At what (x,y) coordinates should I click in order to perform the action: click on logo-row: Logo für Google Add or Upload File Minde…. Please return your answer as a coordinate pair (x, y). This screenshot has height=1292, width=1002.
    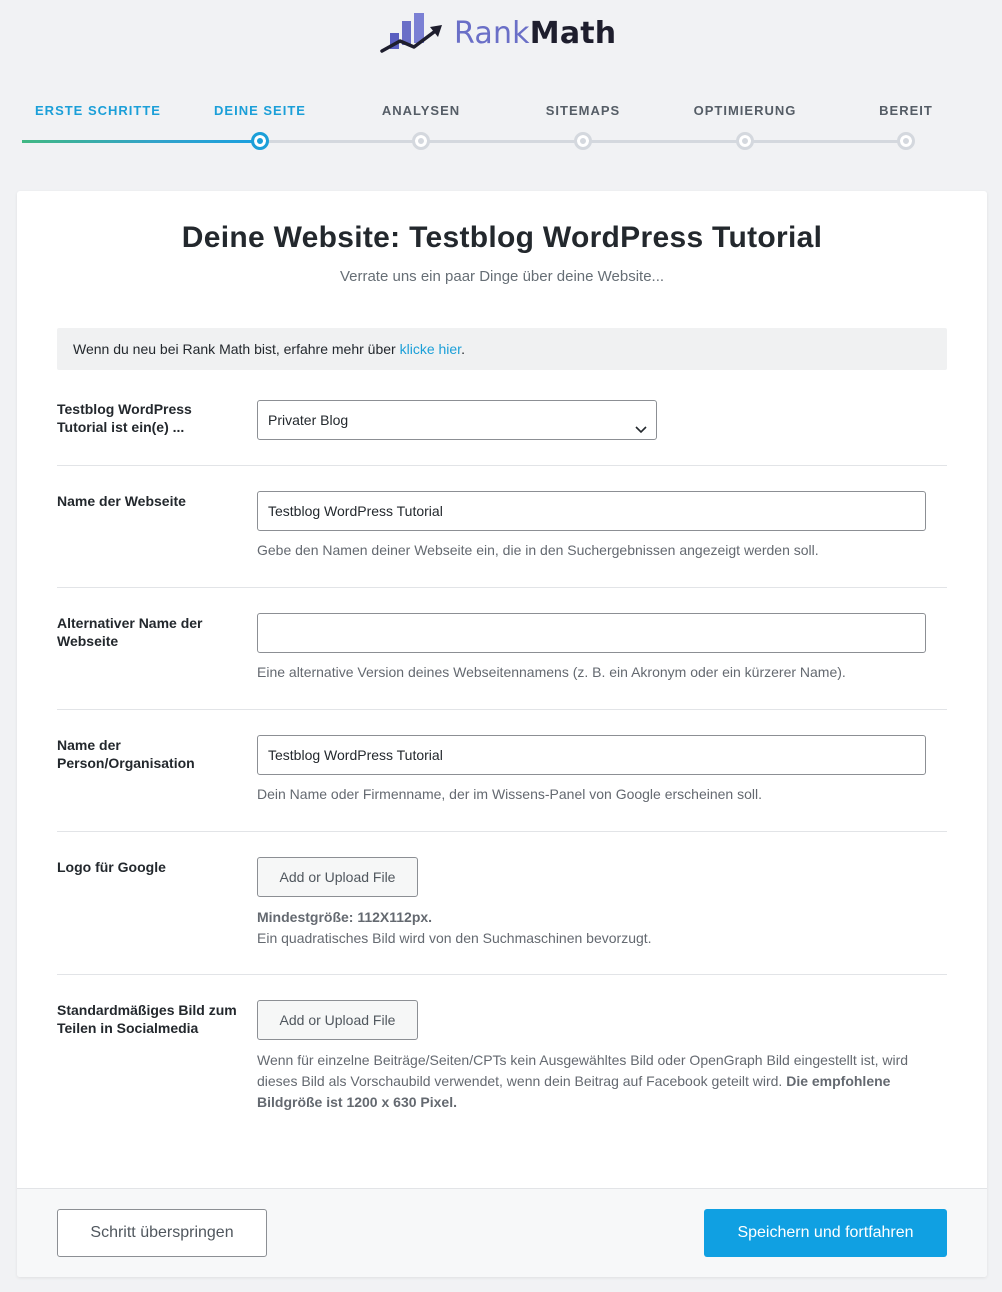
    Looking at the image, I should click on (502, 903).